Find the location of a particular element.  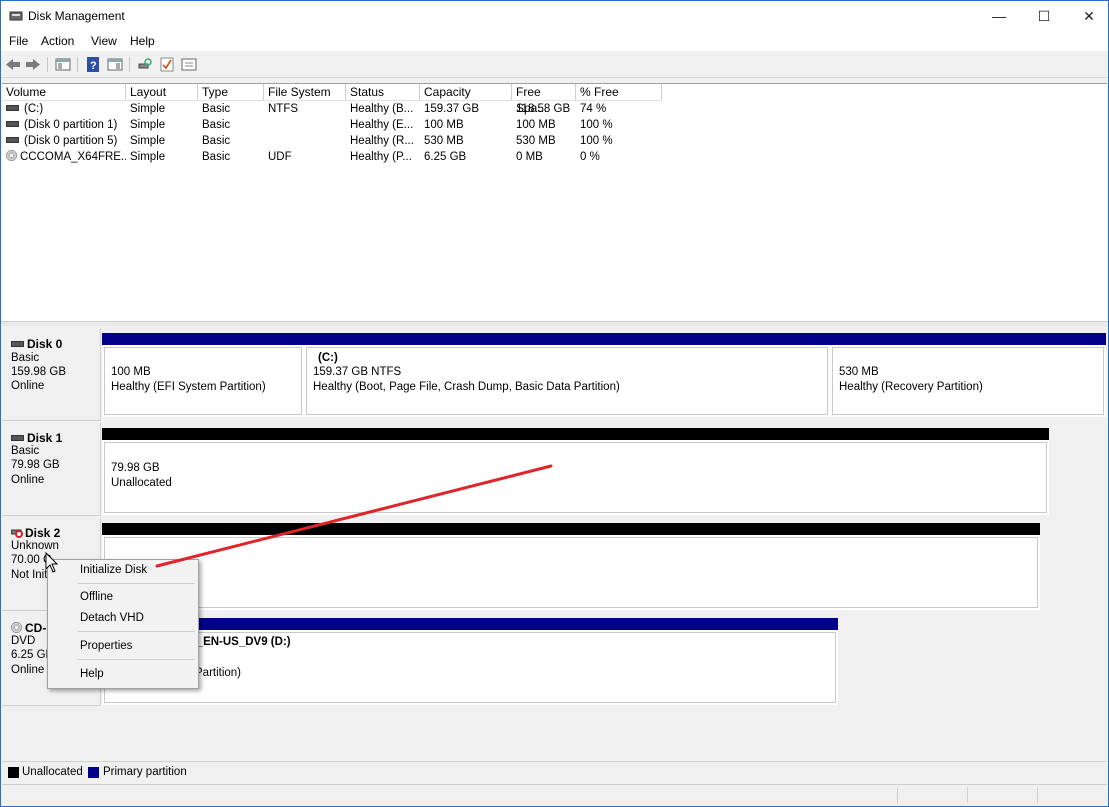

column-header-volume: Volume is located at coordinates (64, 92).